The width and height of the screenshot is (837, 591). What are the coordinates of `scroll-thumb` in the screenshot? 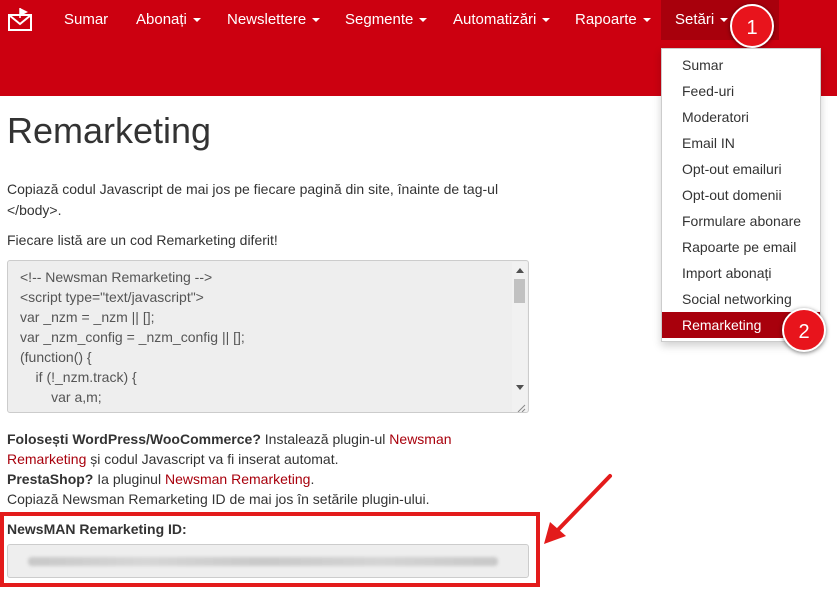 It's located at (519, 291).